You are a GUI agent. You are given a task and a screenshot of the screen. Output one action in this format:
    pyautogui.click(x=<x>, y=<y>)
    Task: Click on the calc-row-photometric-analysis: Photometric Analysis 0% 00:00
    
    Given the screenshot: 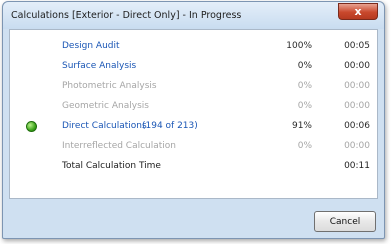 What is the action you would take?
    pyautogui.click(x=193, y=86)
    